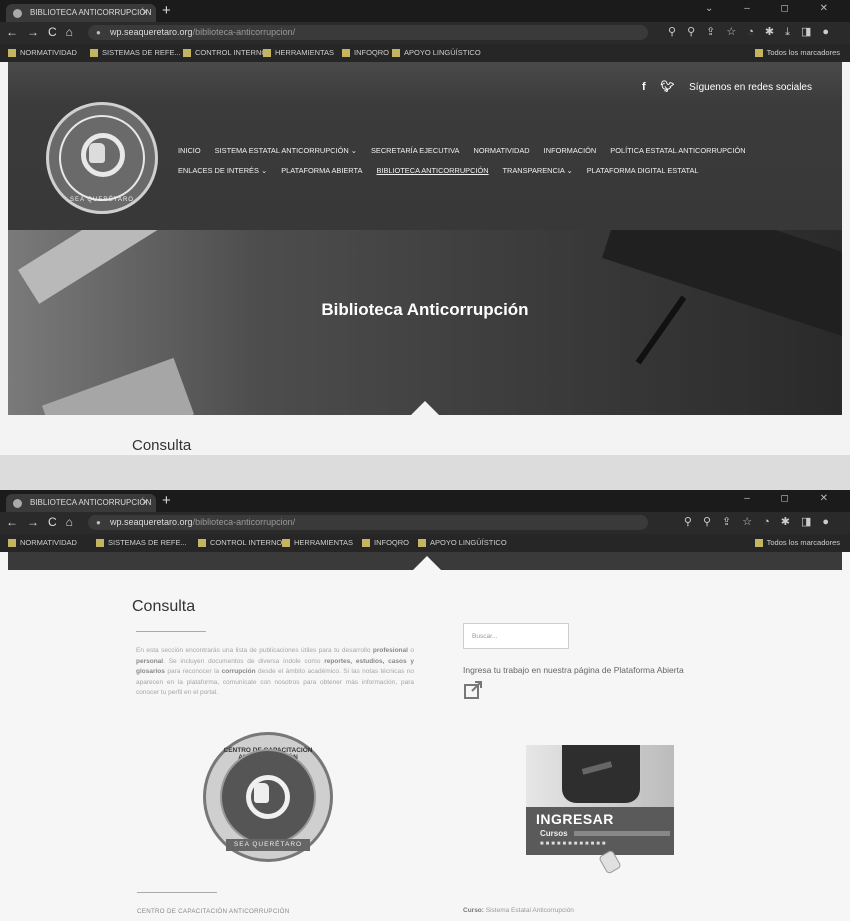 This screenshot has width=850, height=921. Describe the element at coordinates (17, 13) in the screenshot. I see `favicon-icon` at that location.